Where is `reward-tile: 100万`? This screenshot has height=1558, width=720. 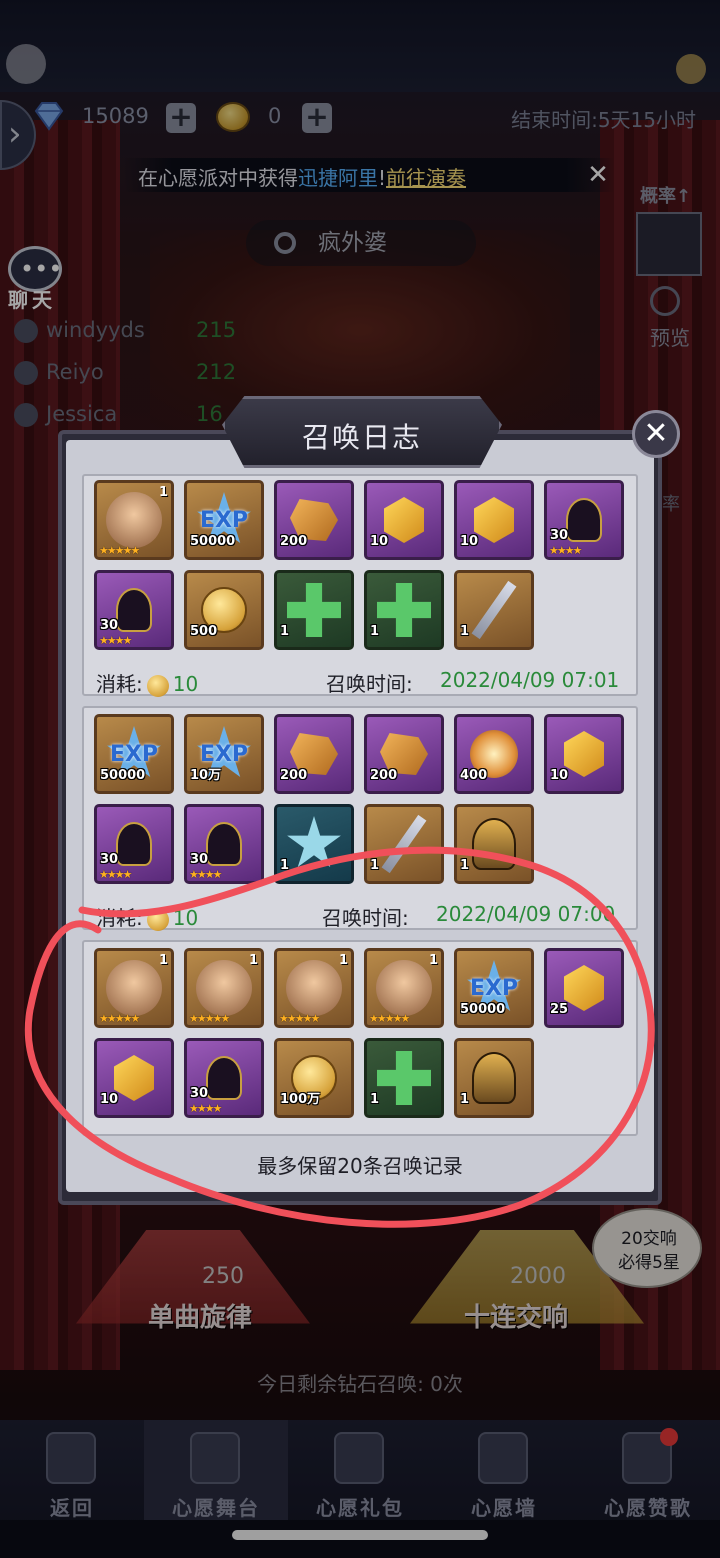 reward-tile: 100万 is located at coordinates (314, 1078).